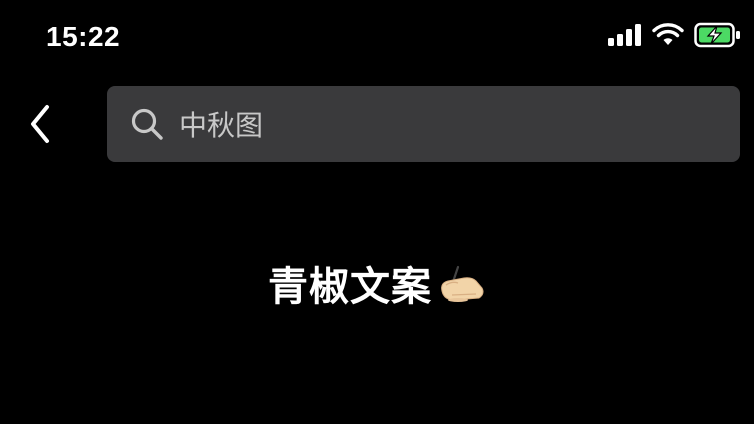 The image size is (754, 424). I want to click on status-icons, so click(675, 37).